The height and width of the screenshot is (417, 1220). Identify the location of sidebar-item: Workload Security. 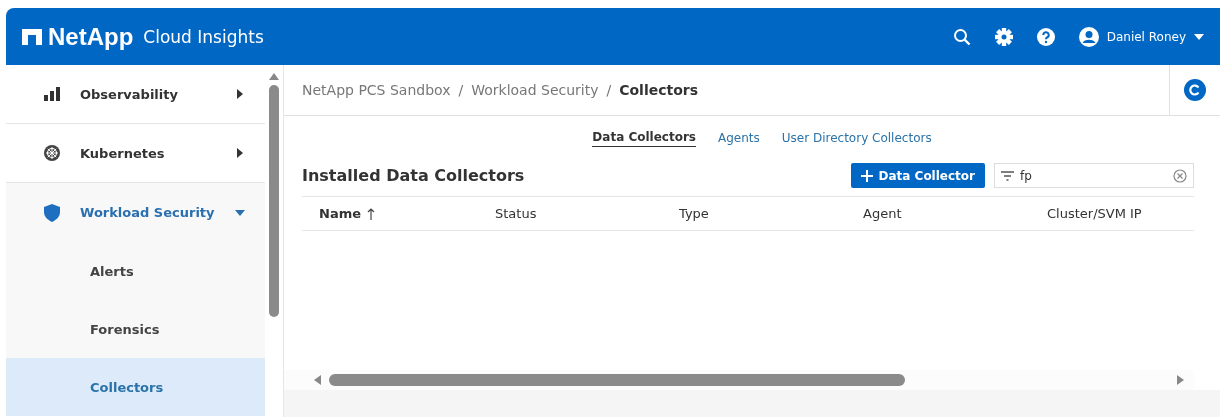
(135, 212).